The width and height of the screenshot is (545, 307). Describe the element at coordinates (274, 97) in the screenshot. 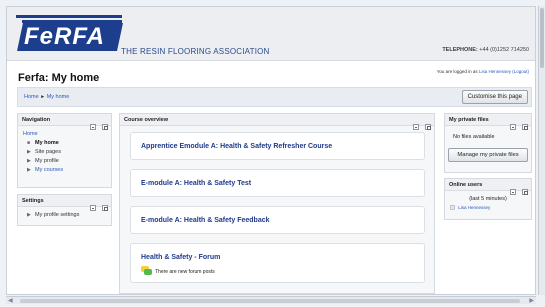

I see `navbar: Home ► My home Customise this page` at that location.